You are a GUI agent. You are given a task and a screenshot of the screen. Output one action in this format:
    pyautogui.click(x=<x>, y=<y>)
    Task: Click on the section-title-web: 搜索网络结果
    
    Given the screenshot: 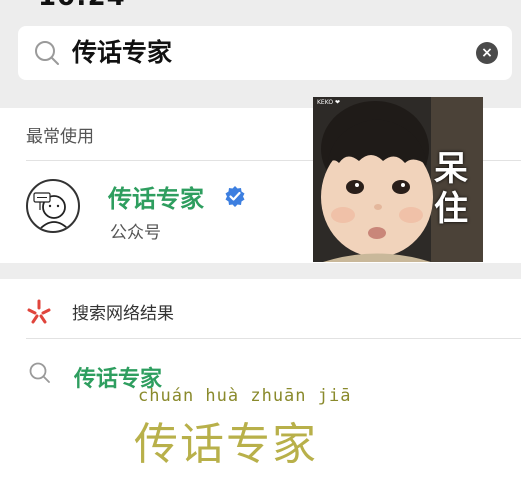 What is the action you would take?
    pyautogui.click(x=123, y=314)
    